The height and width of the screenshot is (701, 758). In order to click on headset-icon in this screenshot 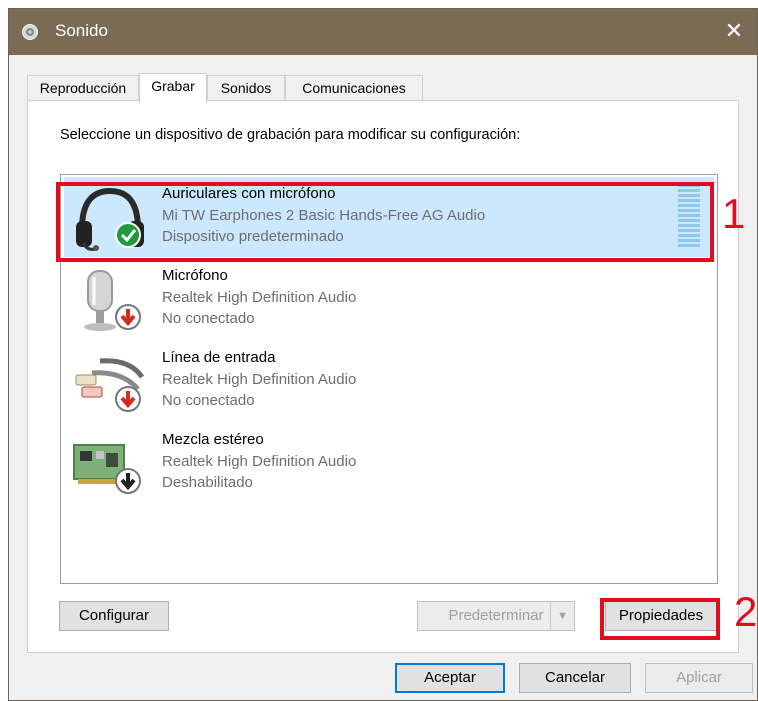, I will do `click(110, 219)`.